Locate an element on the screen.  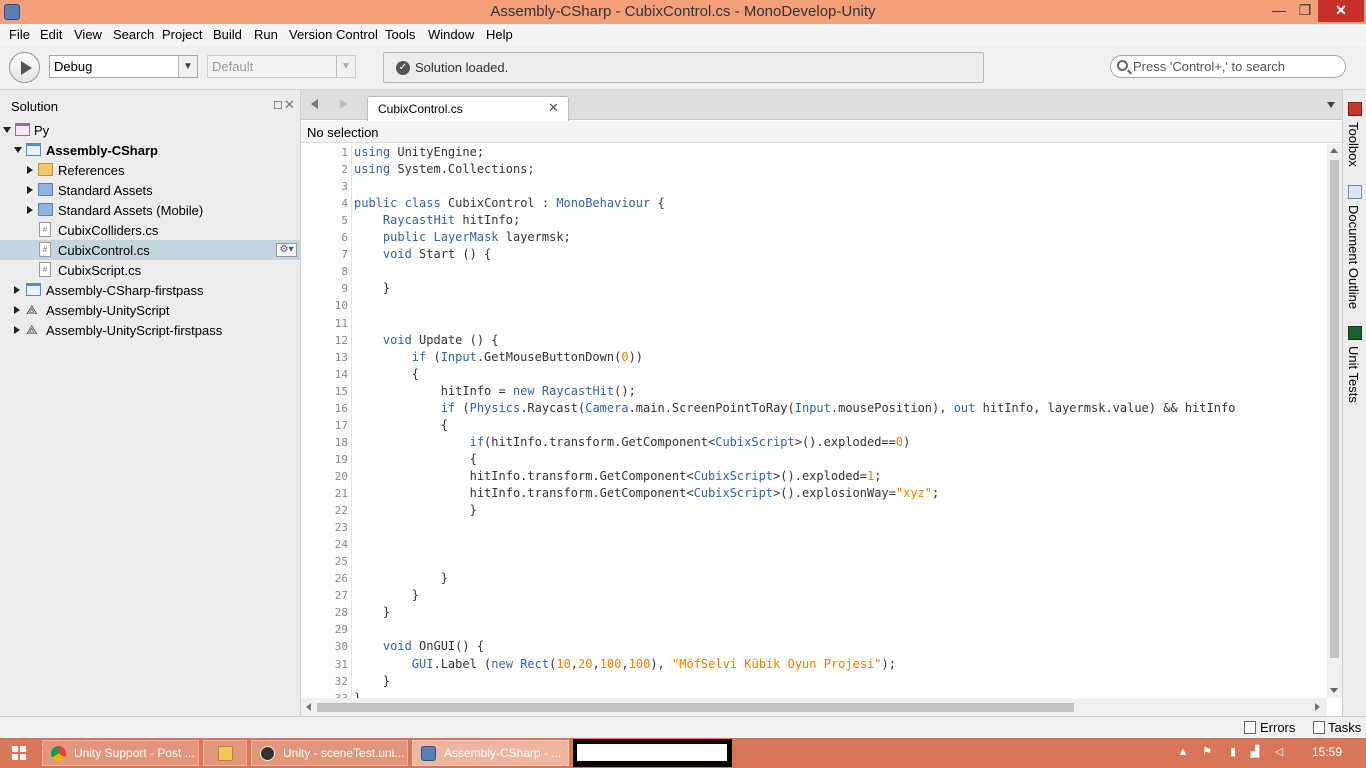
scroll-up-icon is located at coordinates (1334, 150).